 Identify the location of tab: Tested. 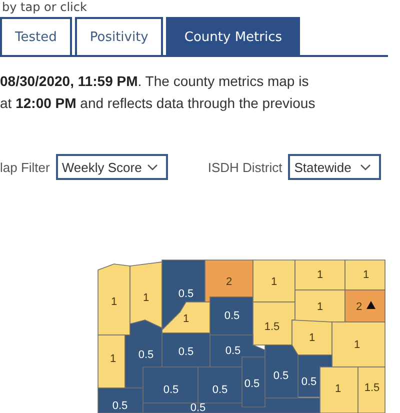
(36, 36).